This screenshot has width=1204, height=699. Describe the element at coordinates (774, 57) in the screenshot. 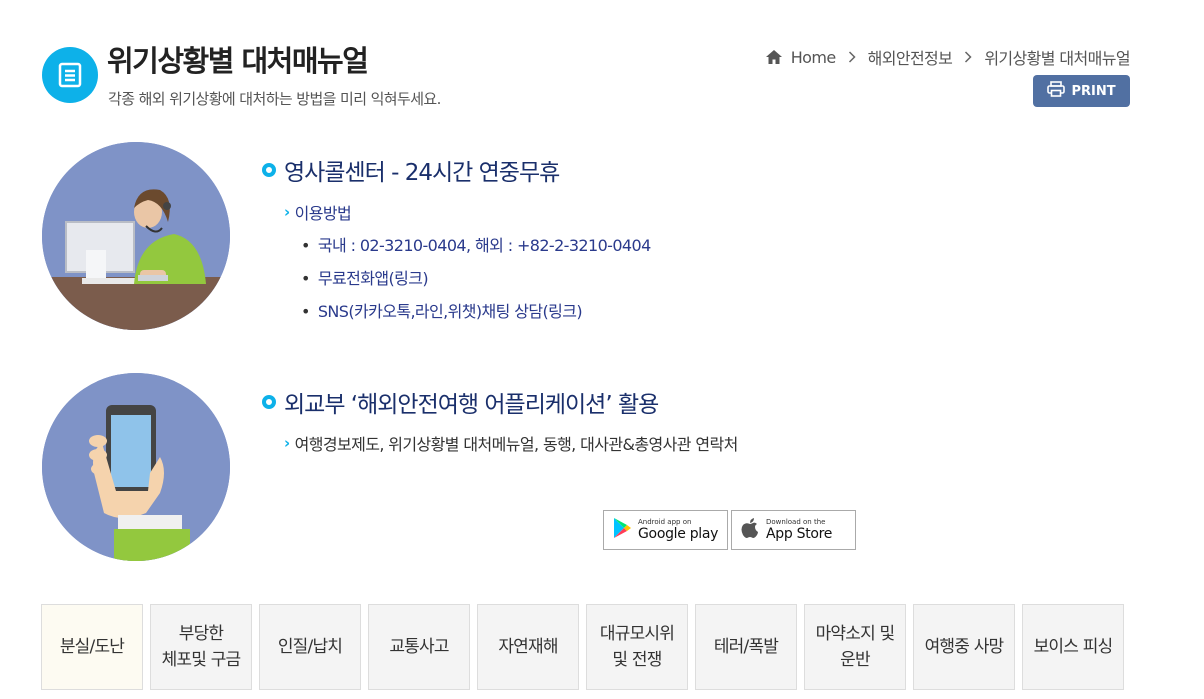

I see `home-icon` at that location.